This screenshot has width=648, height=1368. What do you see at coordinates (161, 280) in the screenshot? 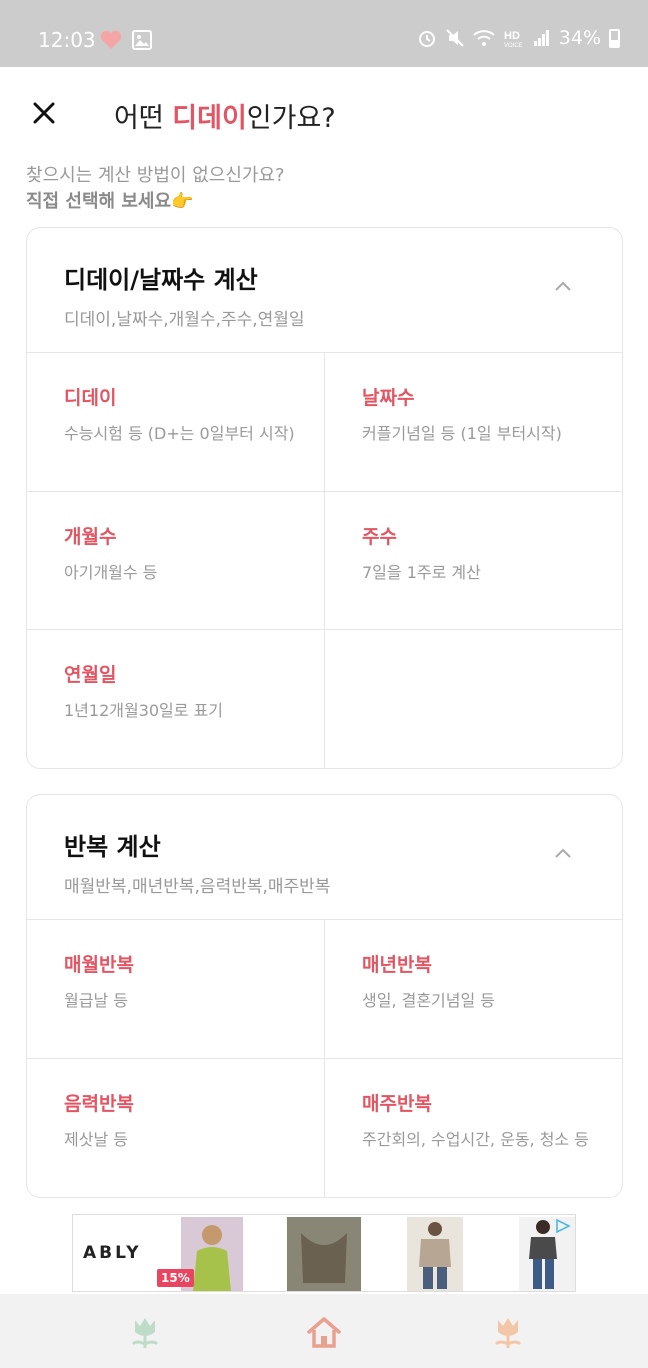
I see `section-title: 디데이/날짜수 계산` at bounding box center [161, 280].